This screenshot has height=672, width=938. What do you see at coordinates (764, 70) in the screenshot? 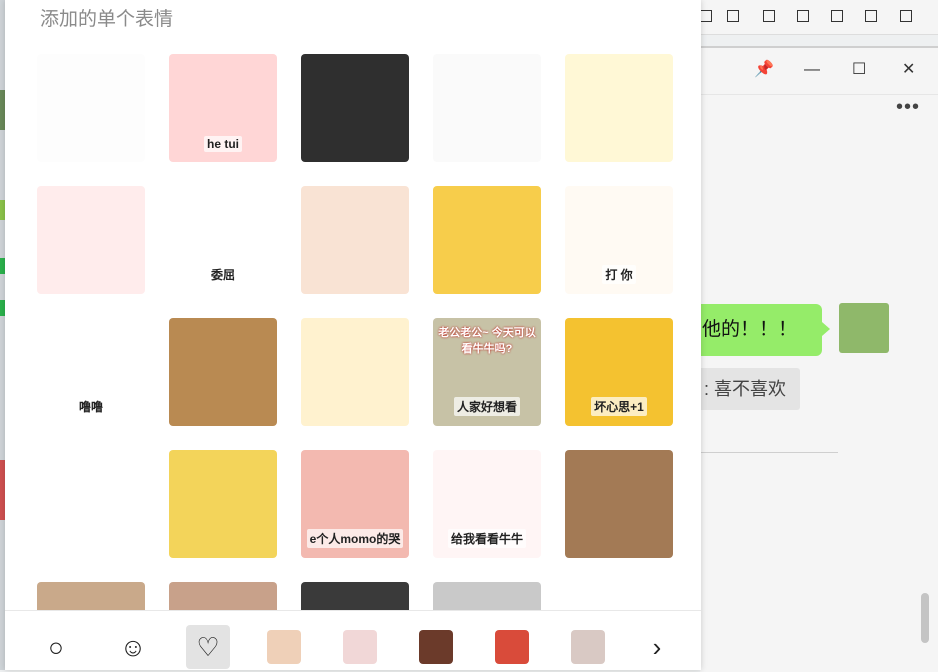
I see `pin-icon: 📌` at bounding box center [764, 70].